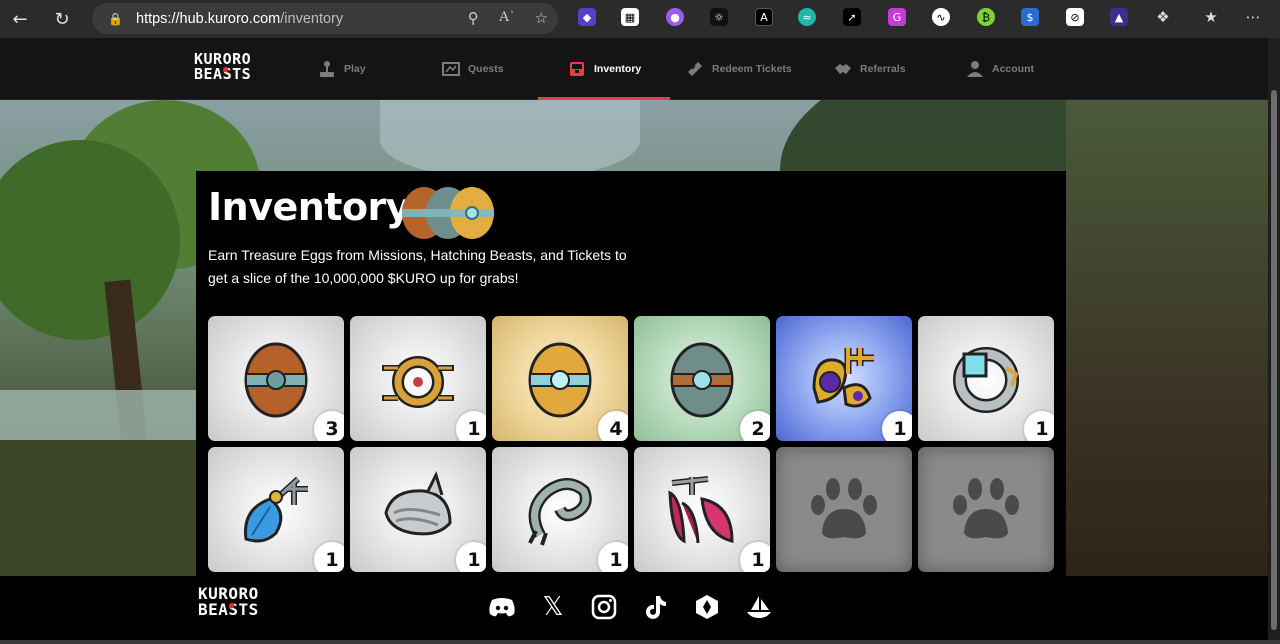 This screenshot has width=1280, height=644. I want to click on instagram-icon, so click(604, 607).